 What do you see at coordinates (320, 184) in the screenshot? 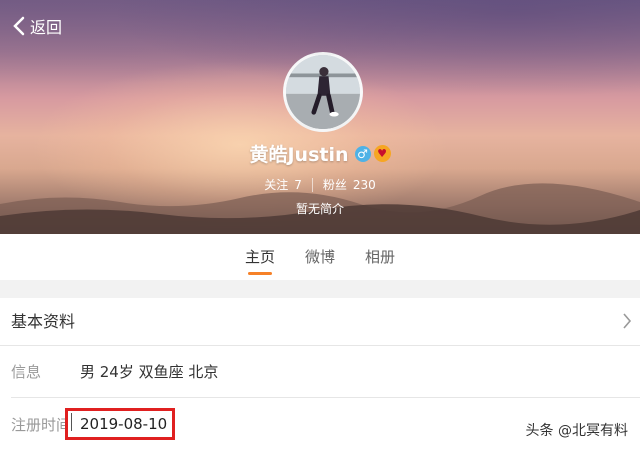
I see `stats-row: 关注 7 粉丝 230` at bounding box center [320, 184].